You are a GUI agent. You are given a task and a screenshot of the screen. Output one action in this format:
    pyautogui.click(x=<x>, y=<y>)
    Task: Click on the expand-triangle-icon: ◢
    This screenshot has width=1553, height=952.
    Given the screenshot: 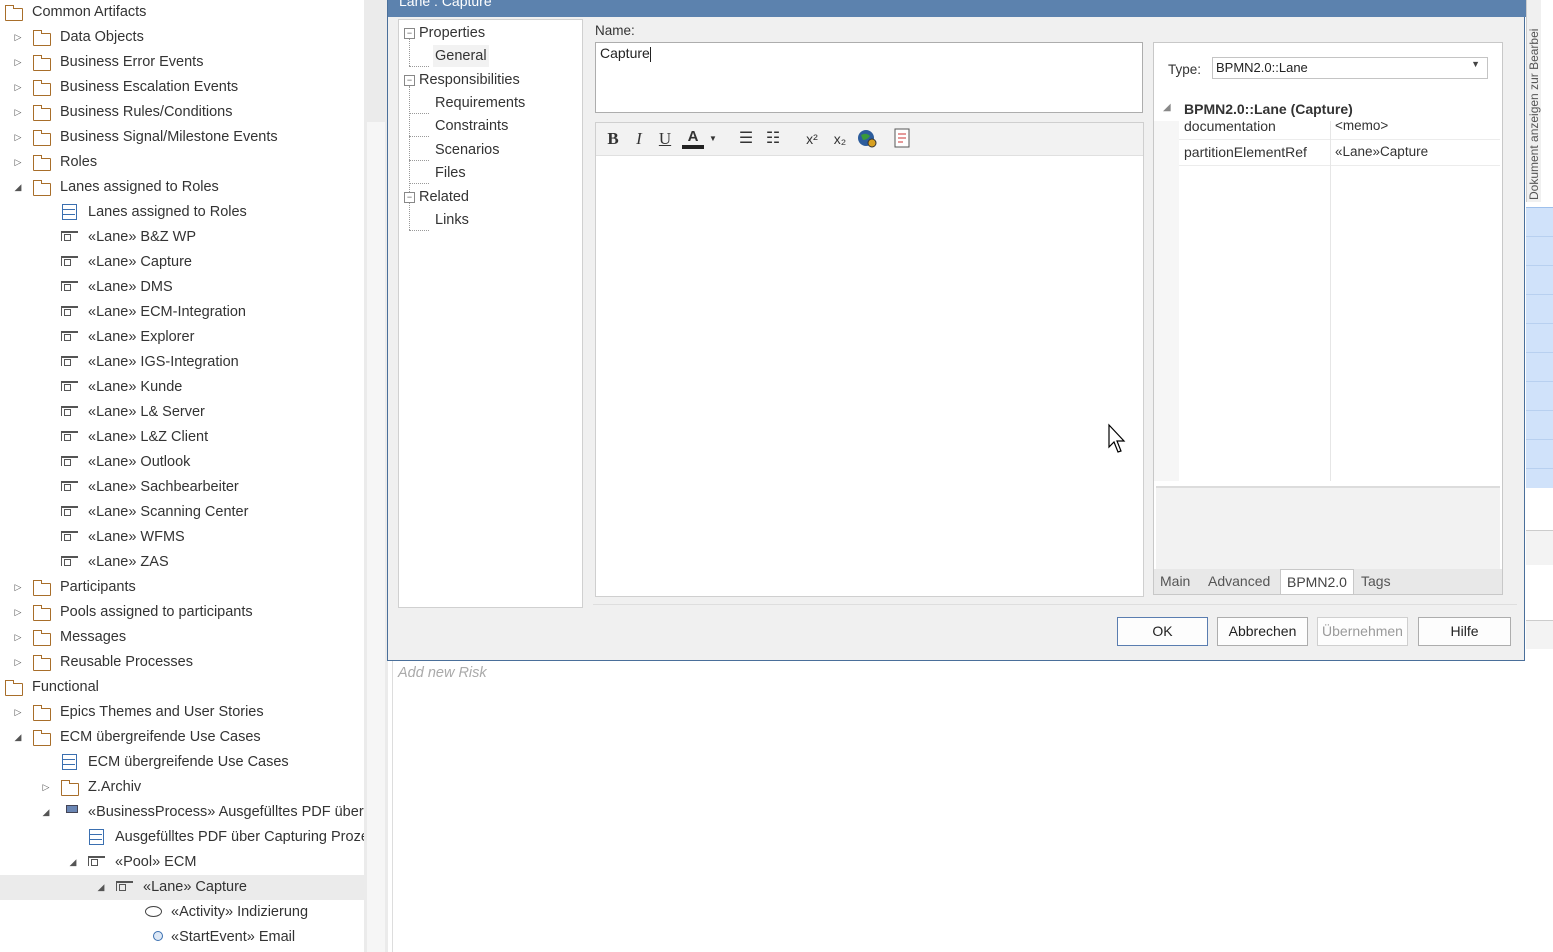 What is the action you would take?
    pyautogui.click(x=1167, y=107)
    